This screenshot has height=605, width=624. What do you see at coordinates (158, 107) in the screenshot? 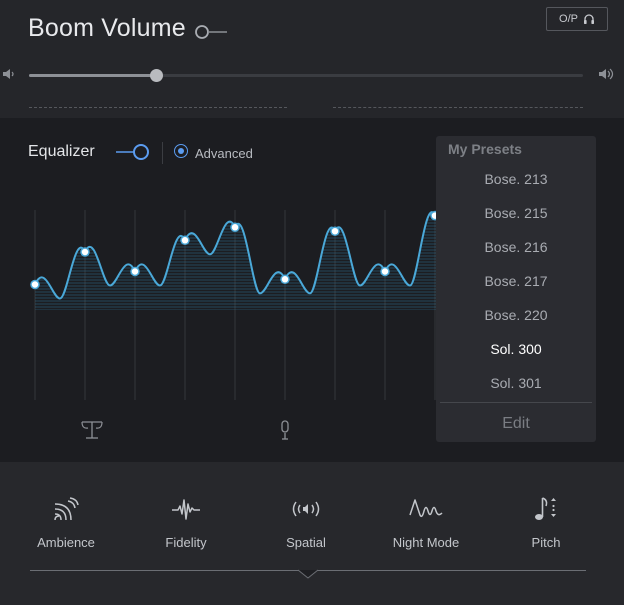
I see `divider-left` at bounding box center [158, 107].